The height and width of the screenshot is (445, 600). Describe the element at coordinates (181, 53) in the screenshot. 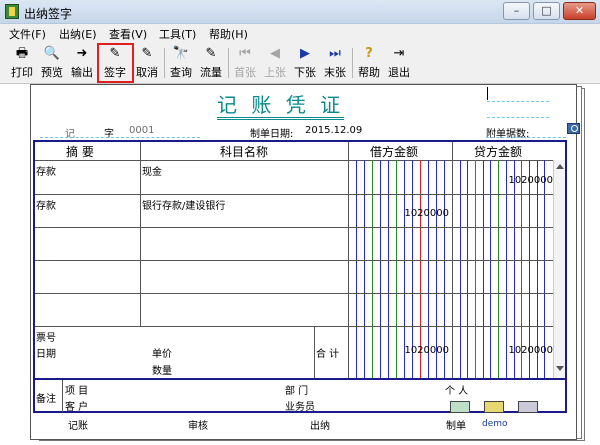

I see `binoculars-icon: 🔭` at that location.